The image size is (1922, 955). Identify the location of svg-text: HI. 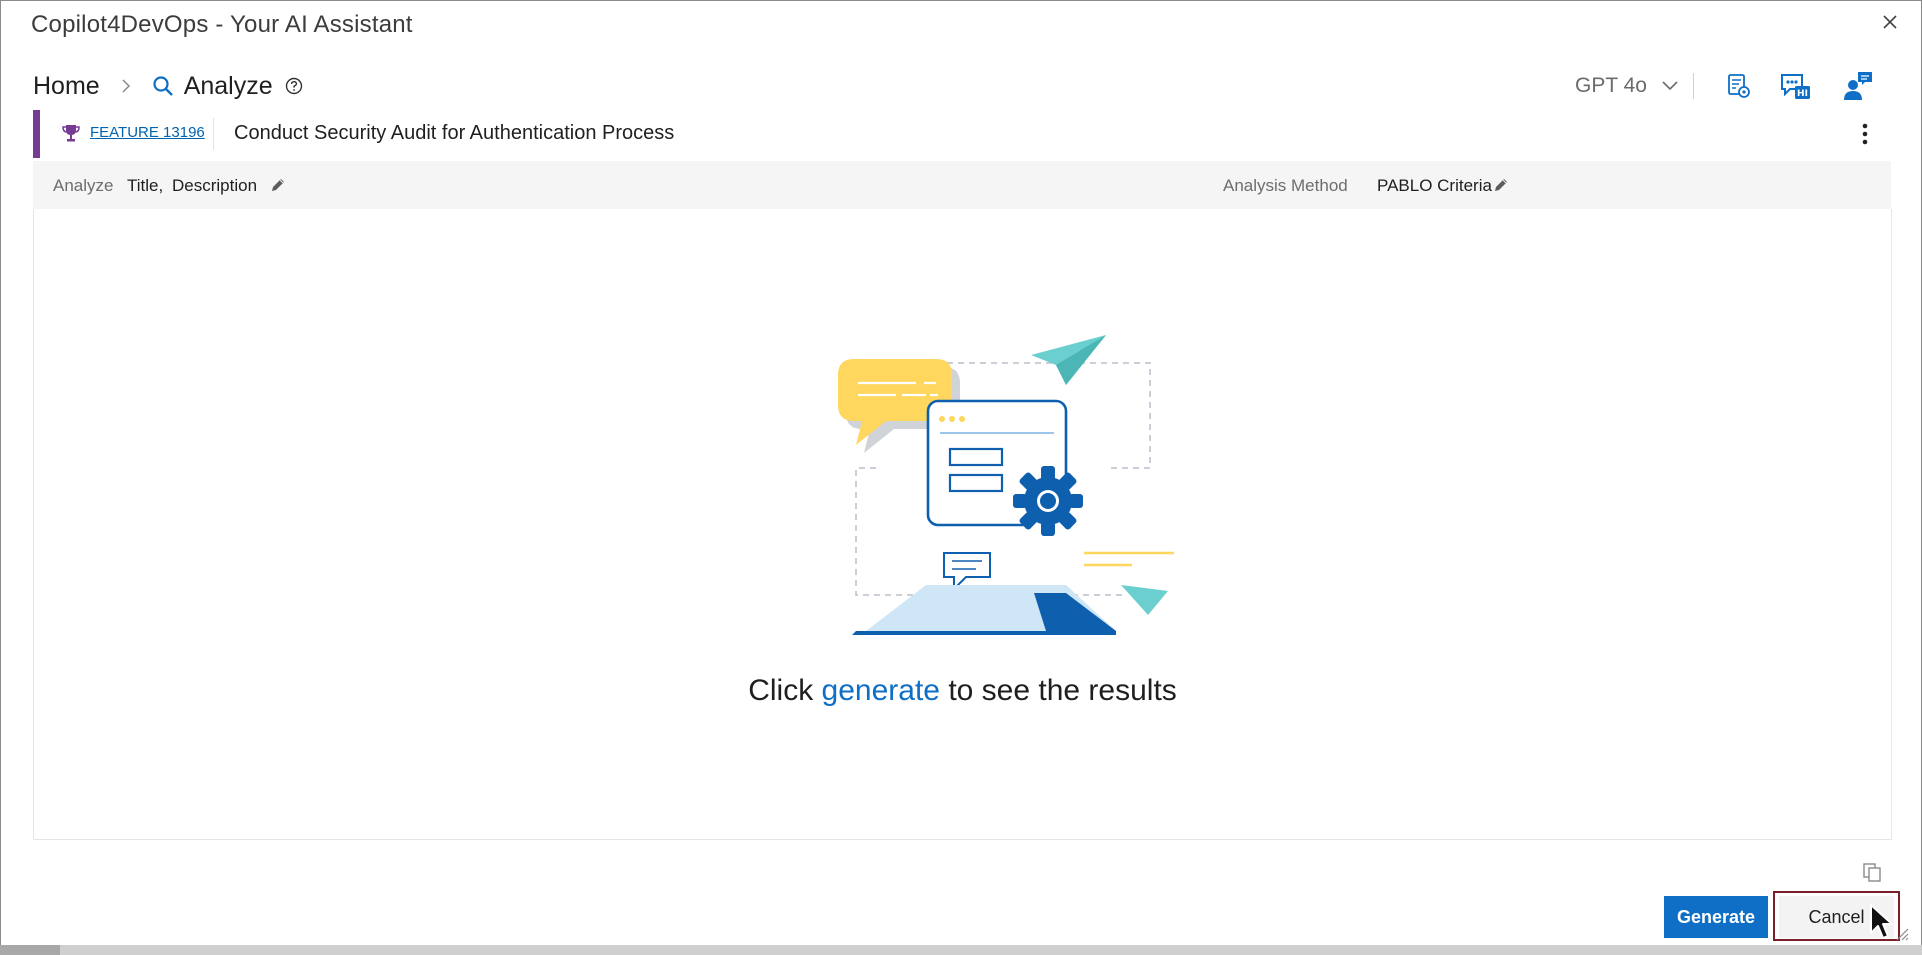
(1802, 94).